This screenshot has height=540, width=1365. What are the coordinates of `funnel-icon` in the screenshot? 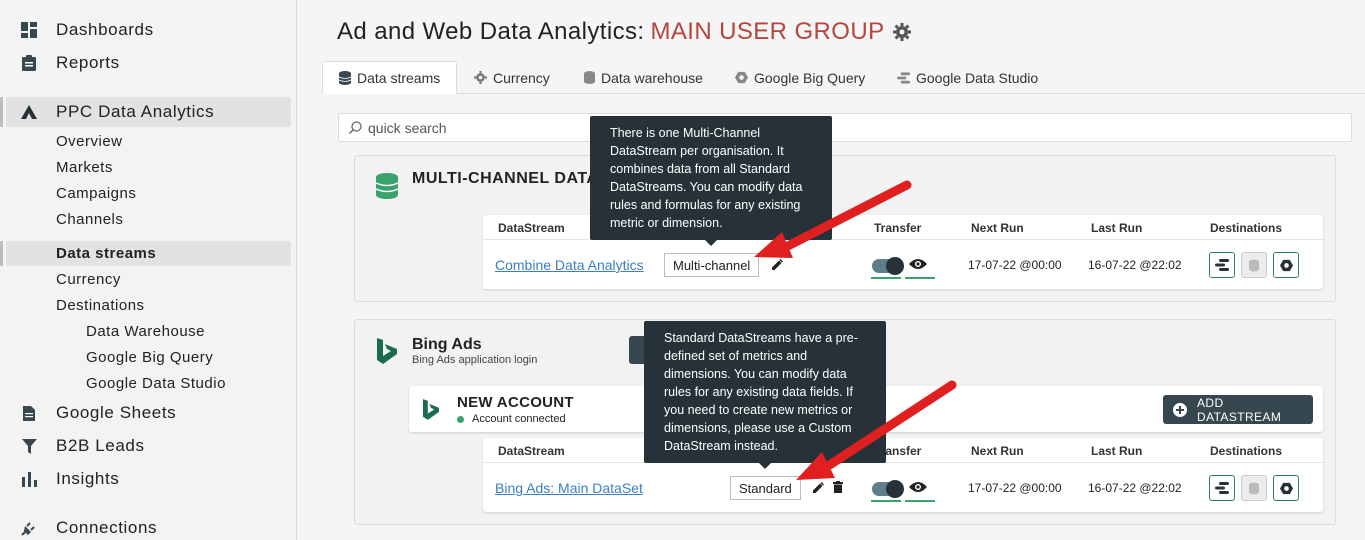 It's located at (29, 446).